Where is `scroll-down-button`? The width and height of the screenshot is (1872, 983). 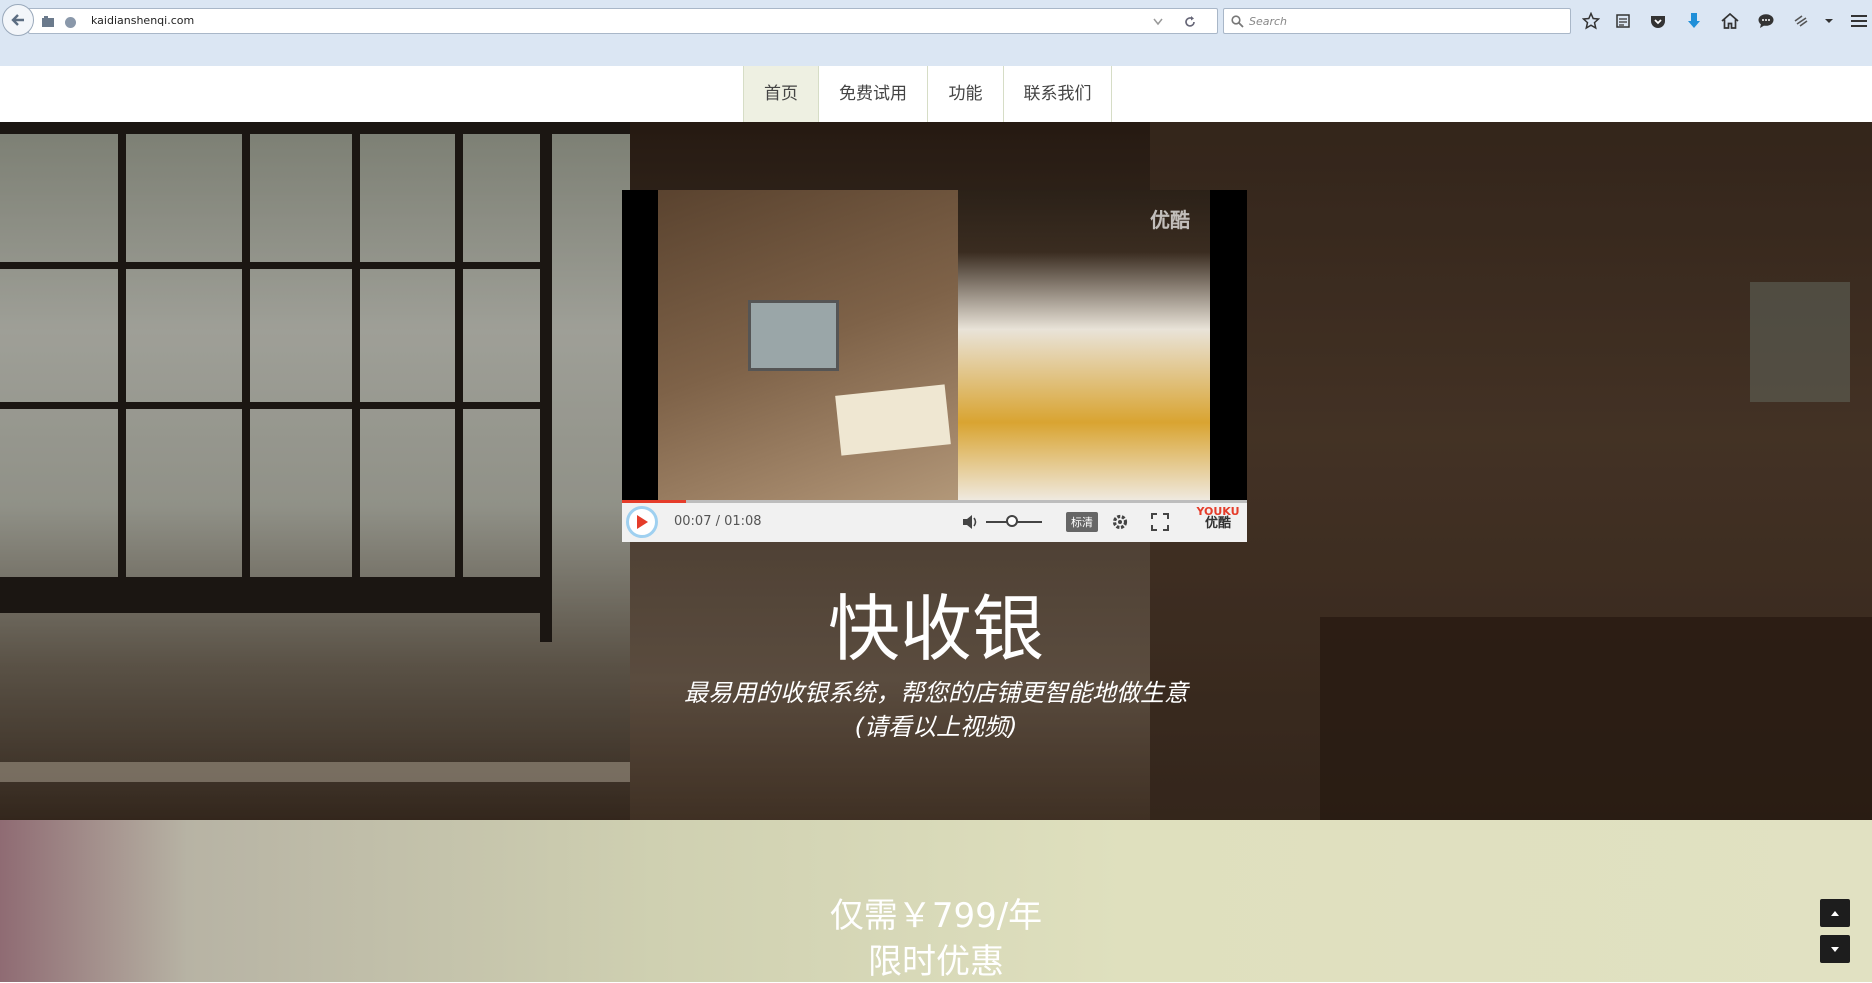 scroll-down-button is located at coordinates (1835, 949).